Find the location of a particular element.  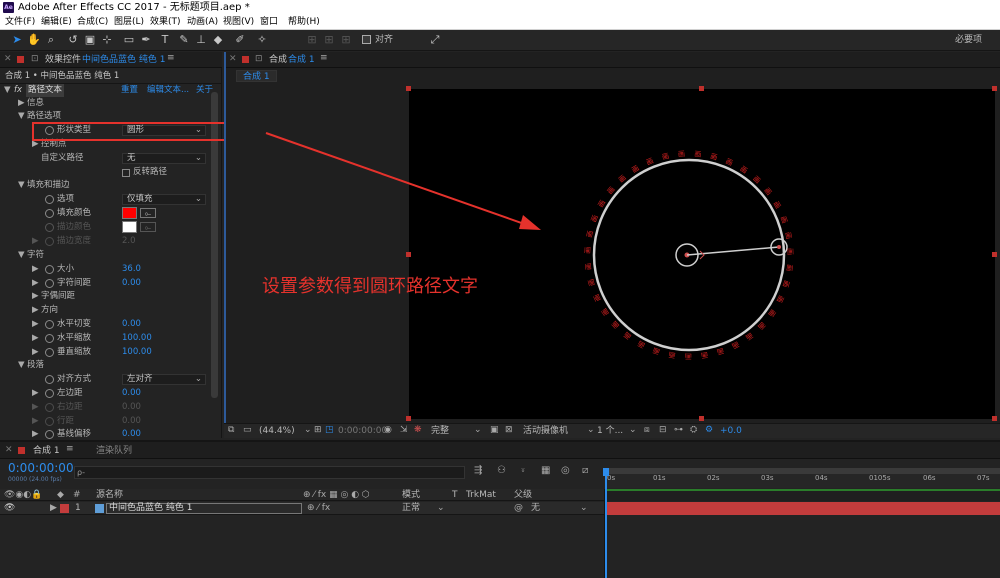

mode-dropdown: 正常 is located at coordinates (411, 508).